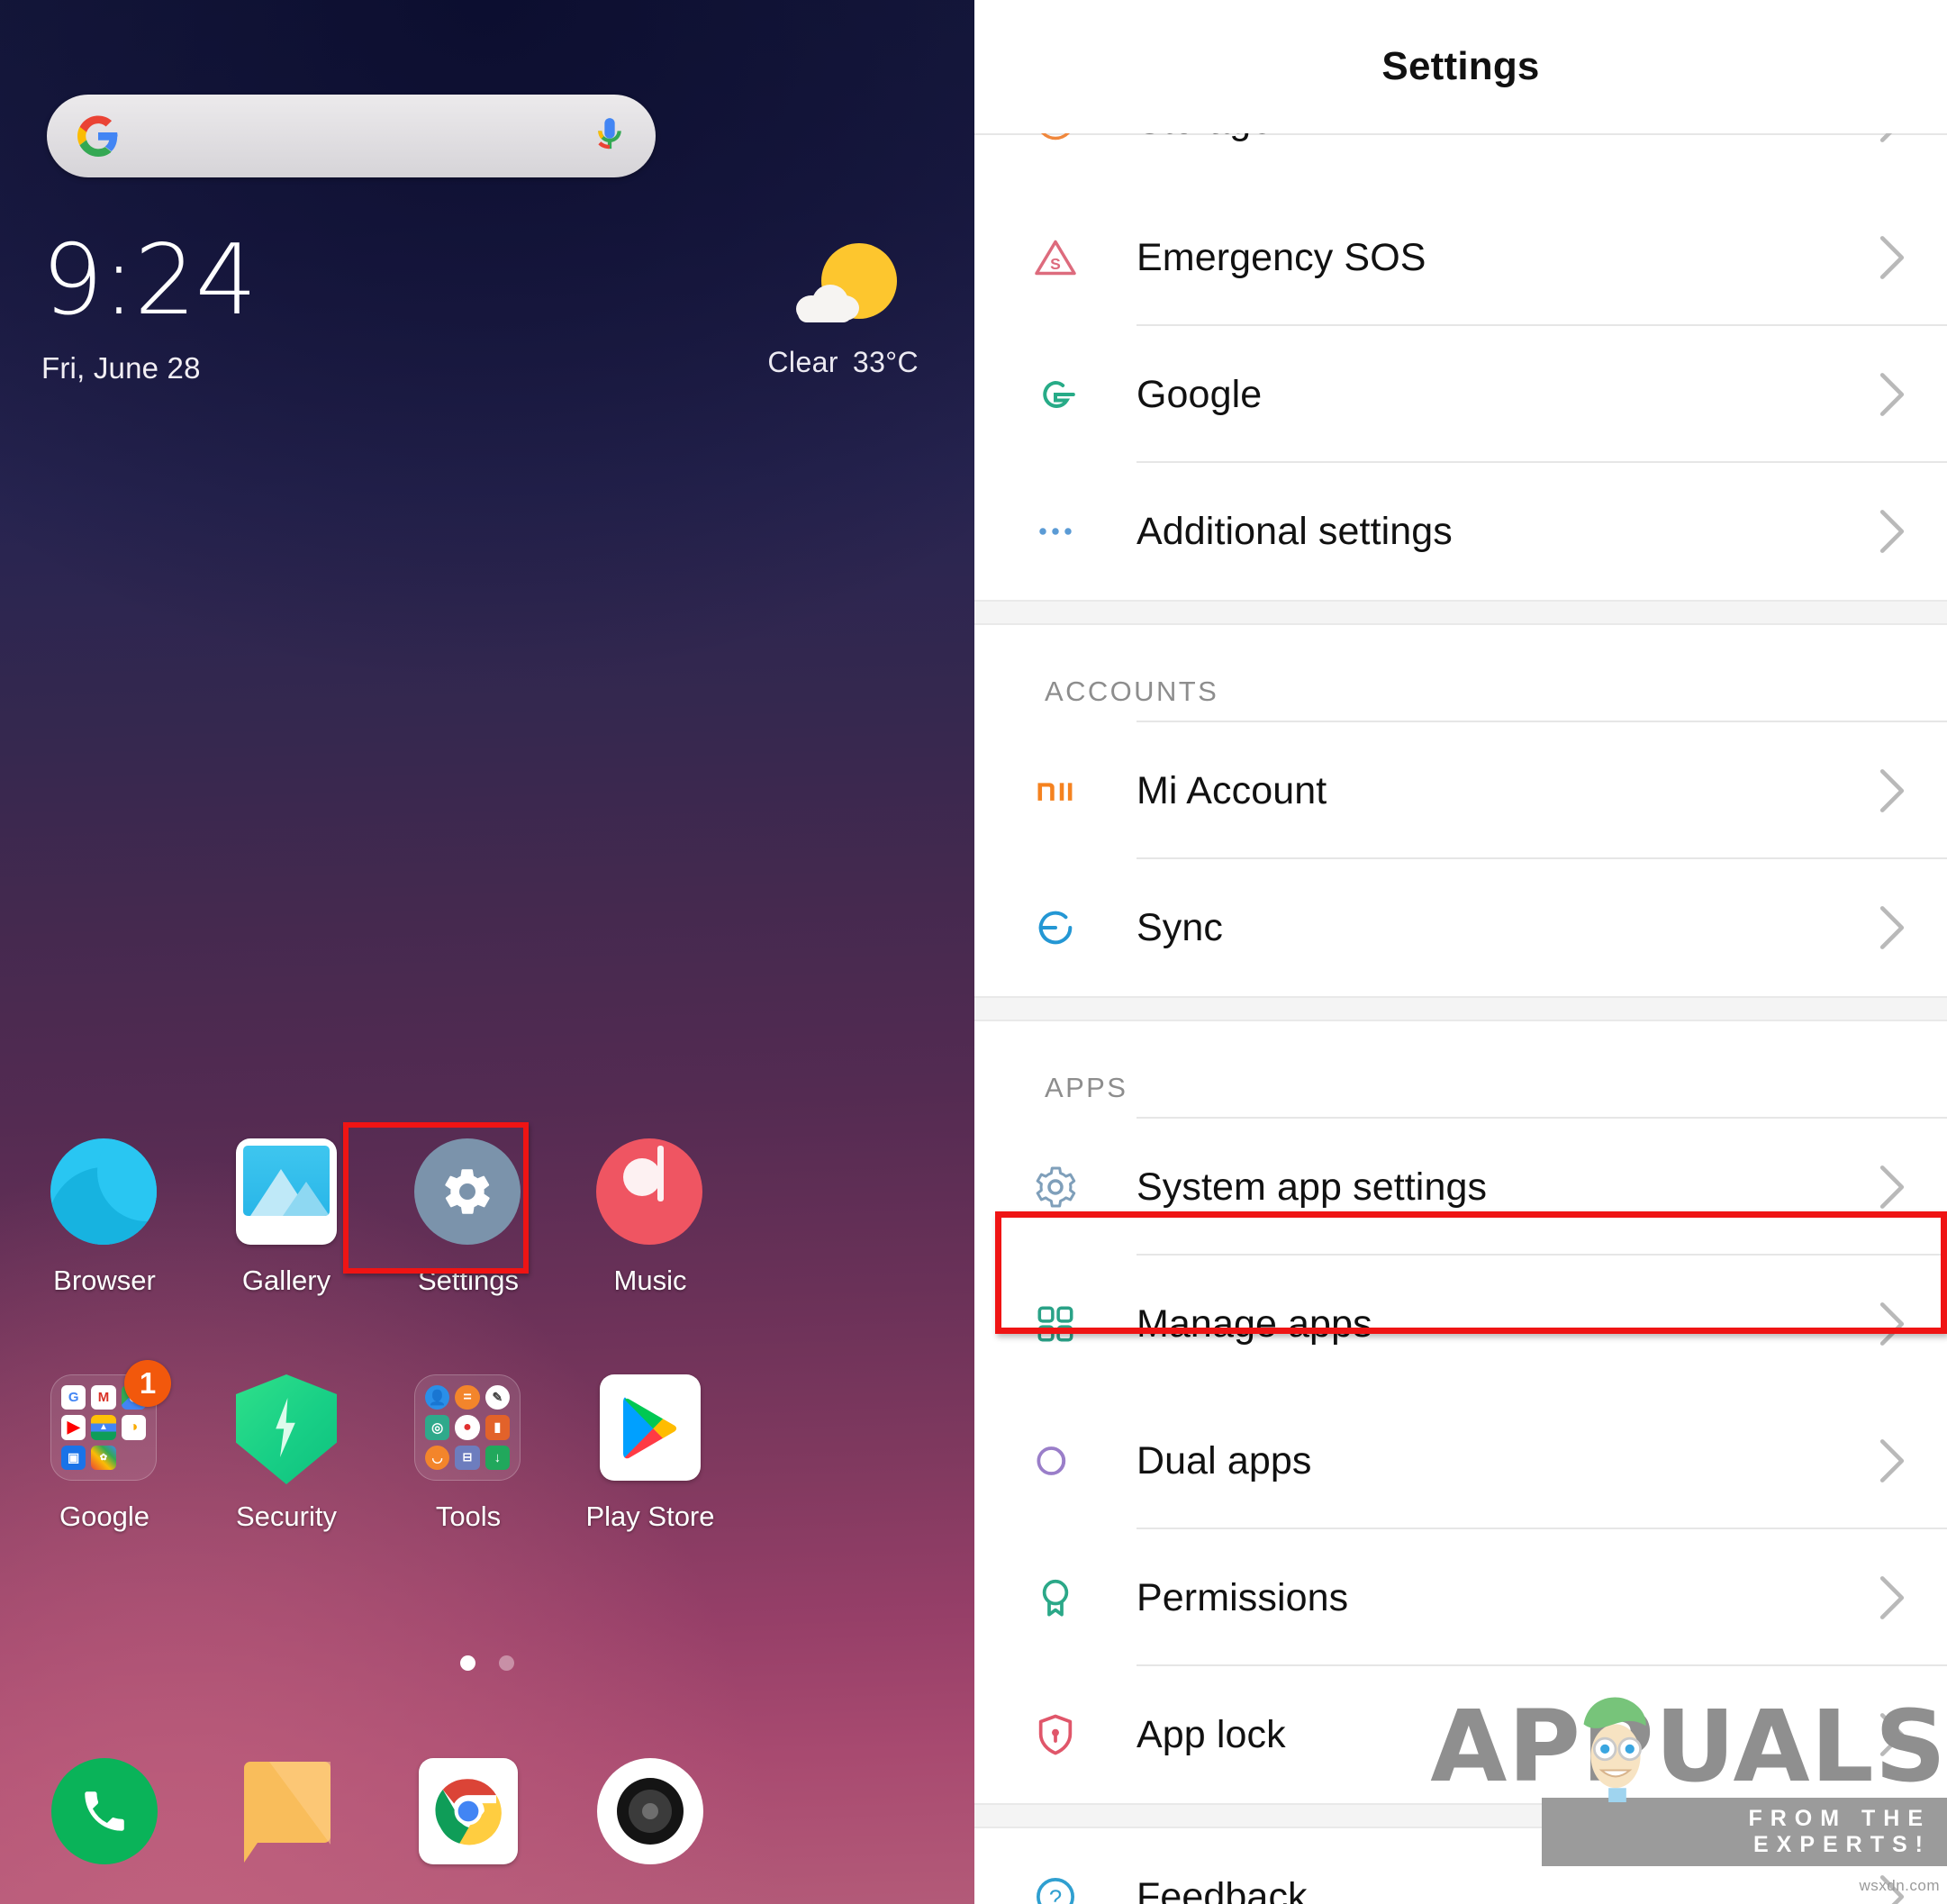 This screenshot has height=1904, width=1947. I want to click on clock-date: Fri, June 28, so click(121, 368).